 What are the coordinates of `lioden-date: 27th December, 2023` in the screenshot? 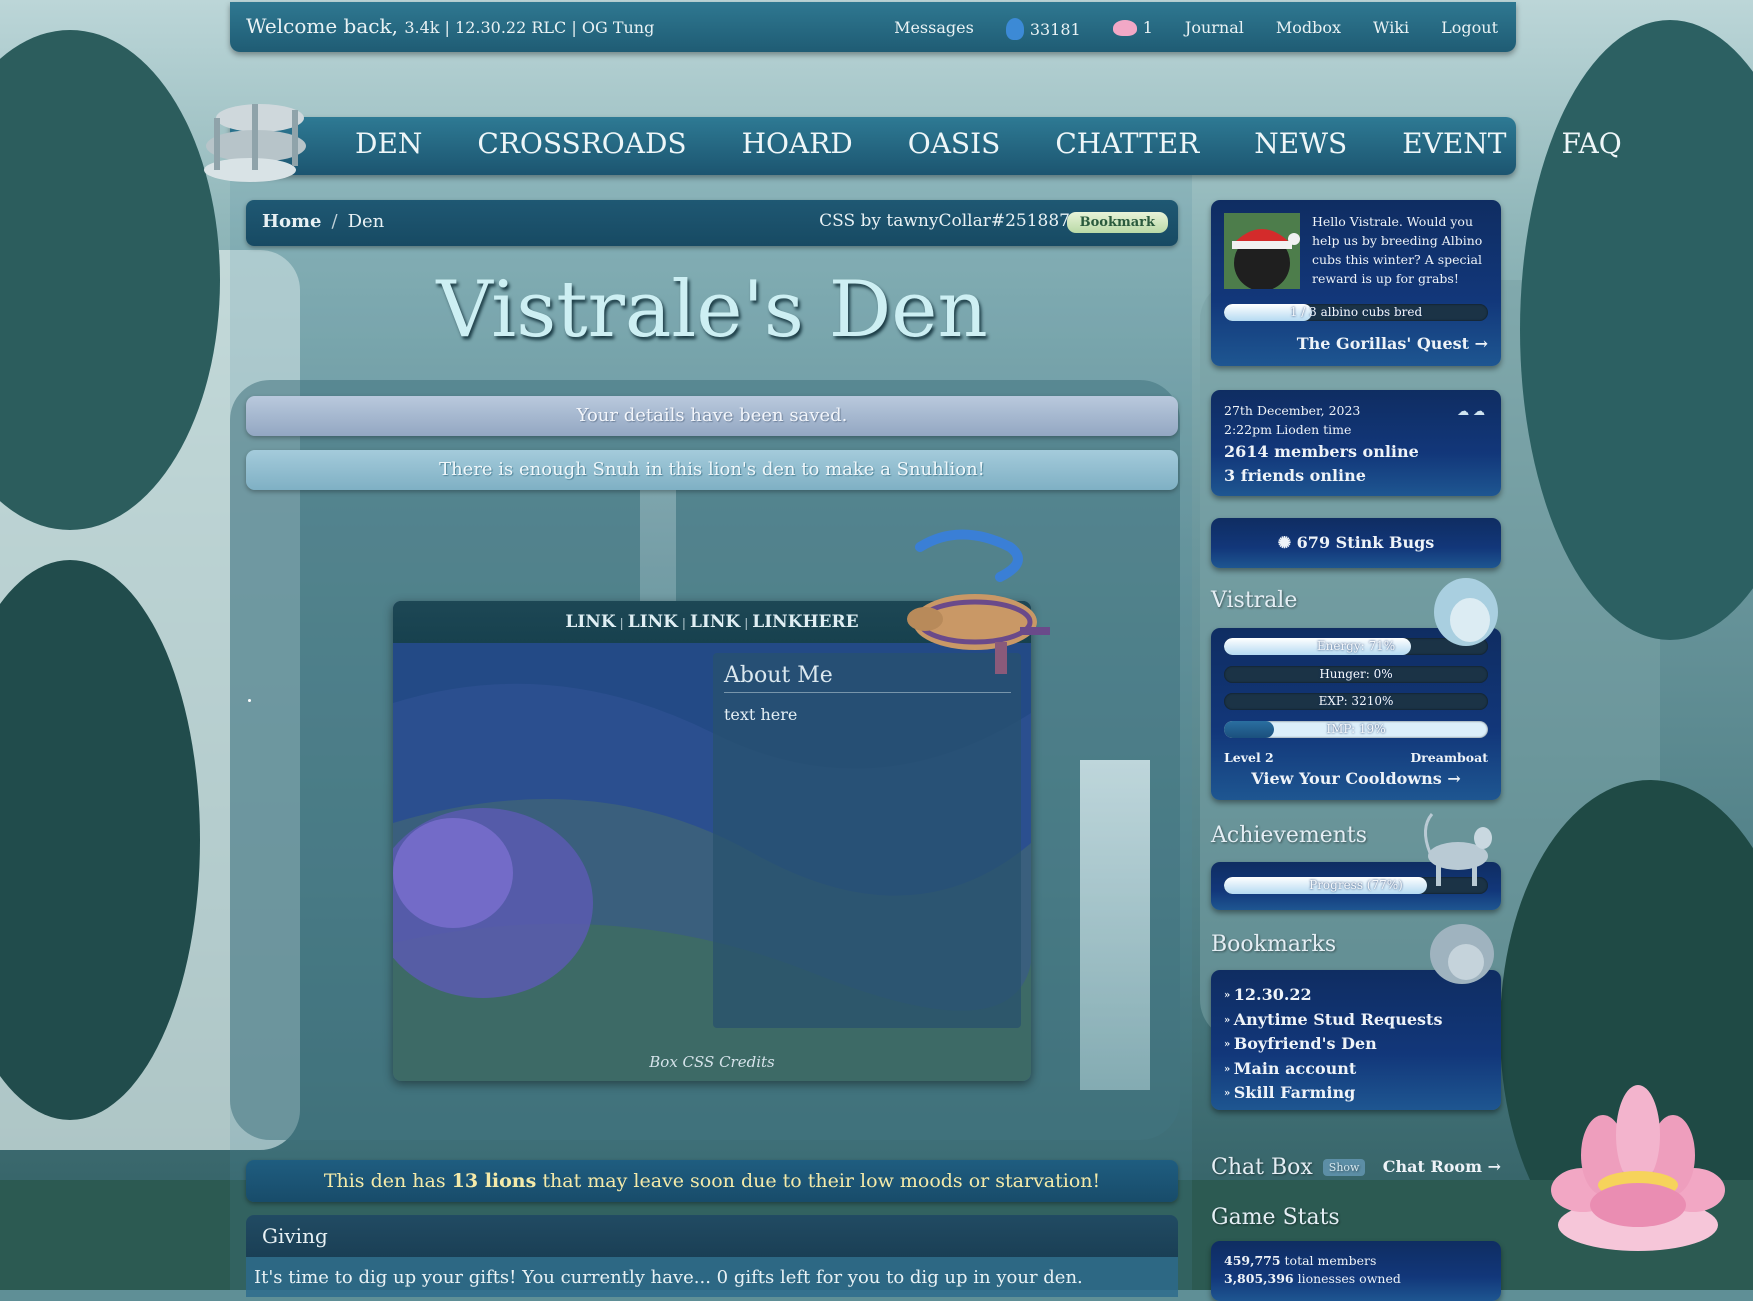 It's located at (1292, 410).